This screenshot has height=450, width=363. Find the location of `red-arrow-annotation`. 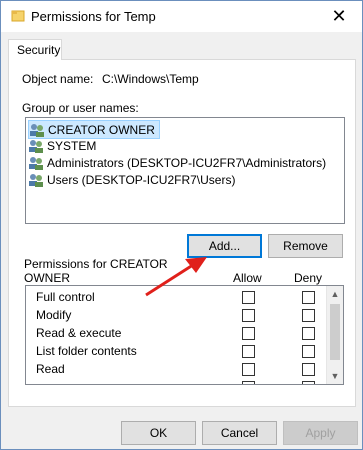

red-arrow-annotation is located at coordinates (176, 277).